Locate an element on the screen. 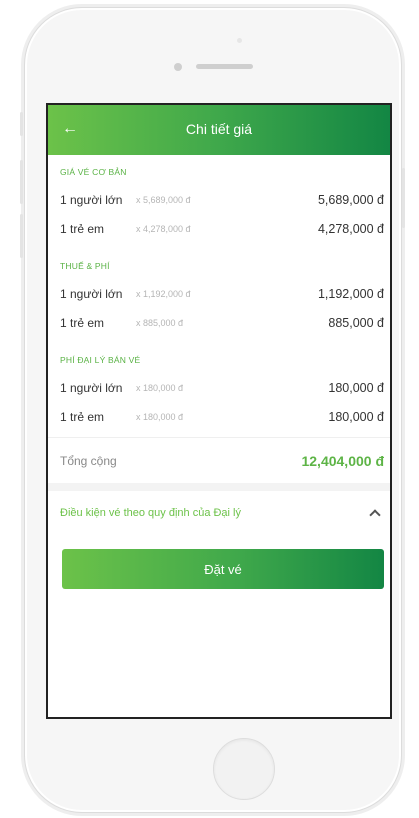 The height and width of the screenshot is (818, 419). price-row: 1 trẻ em x 885,000 đ 885,000 đ is located at coordinates (219, 322).